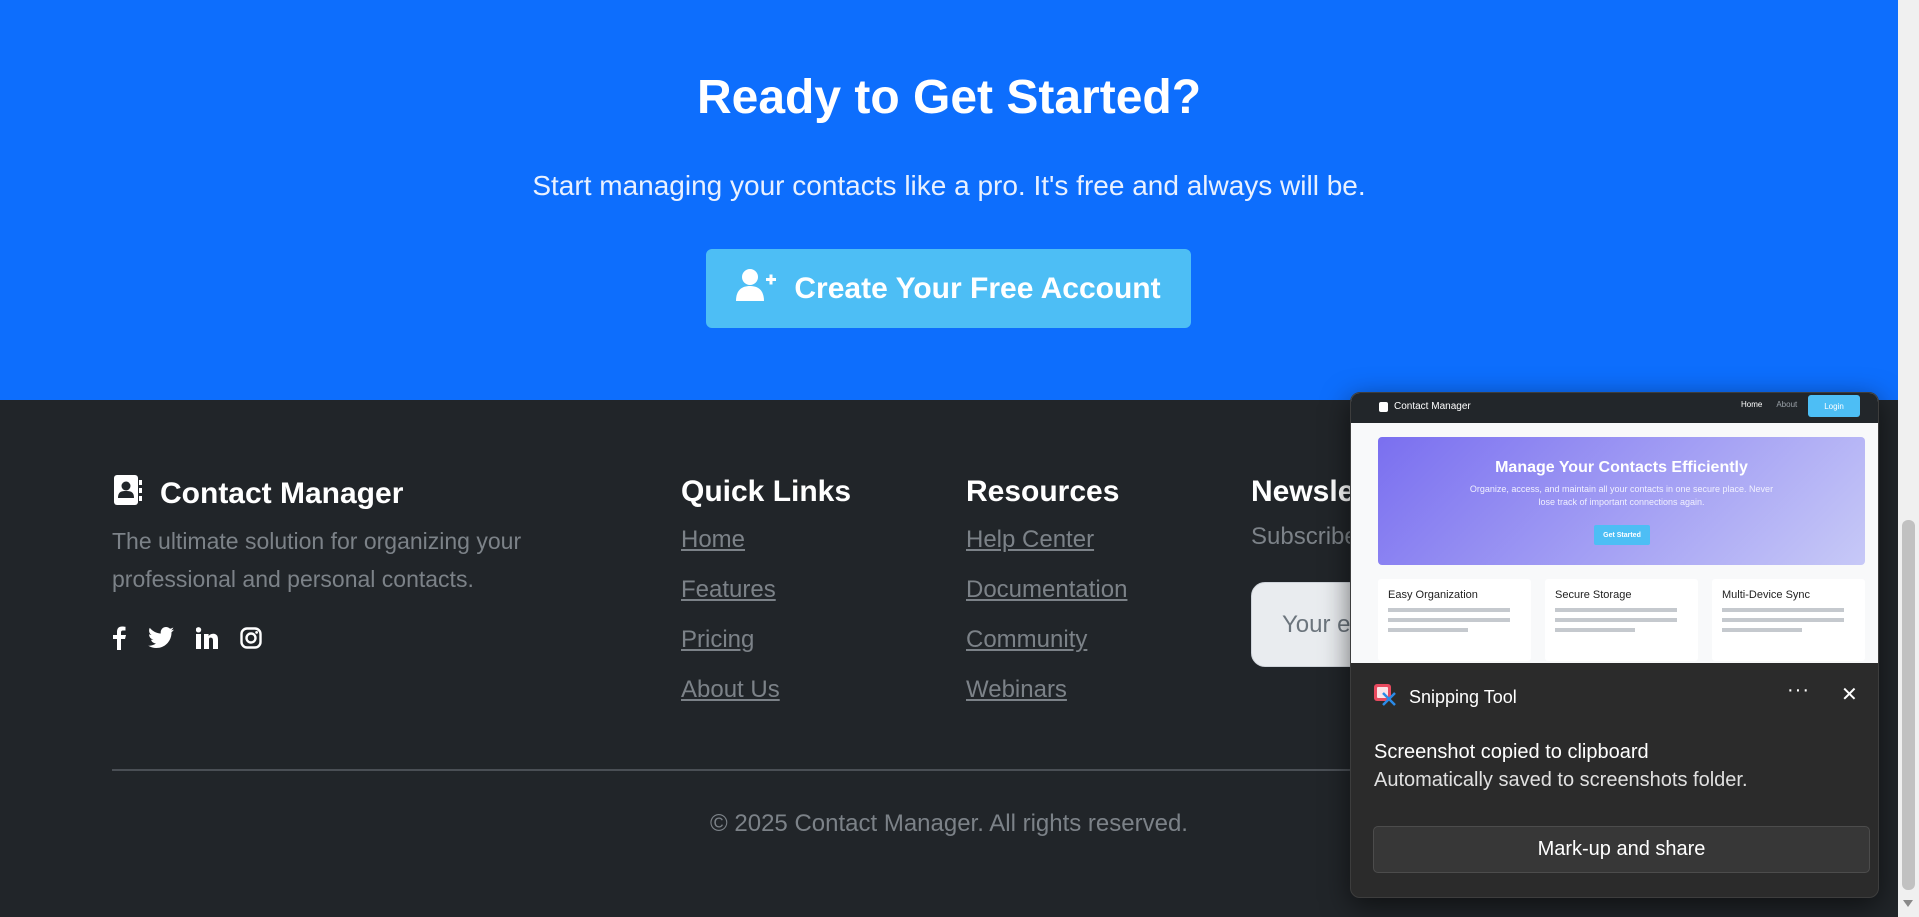 This screenshot has width=1919, height=917. What do you see at coordinates (1908, 458) in the screenshot?
I see `page-scrollbar` at bounding box center [1908, 458].